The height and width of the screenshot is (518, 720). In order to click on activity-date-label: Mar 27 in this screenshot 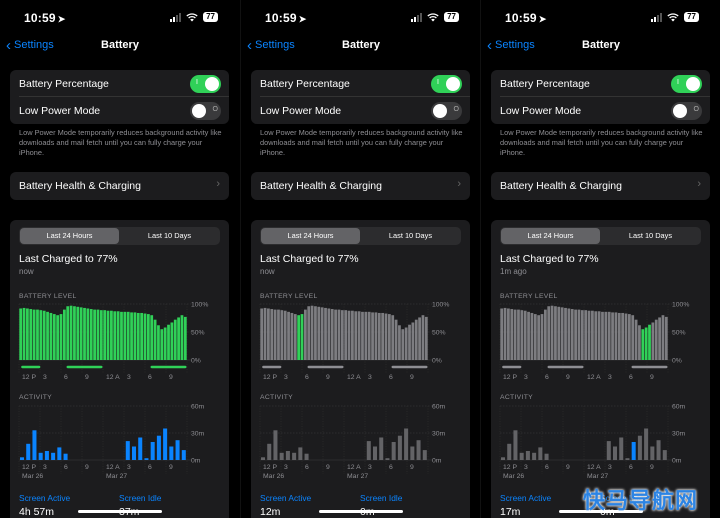, I will do `click(357, 476)`.